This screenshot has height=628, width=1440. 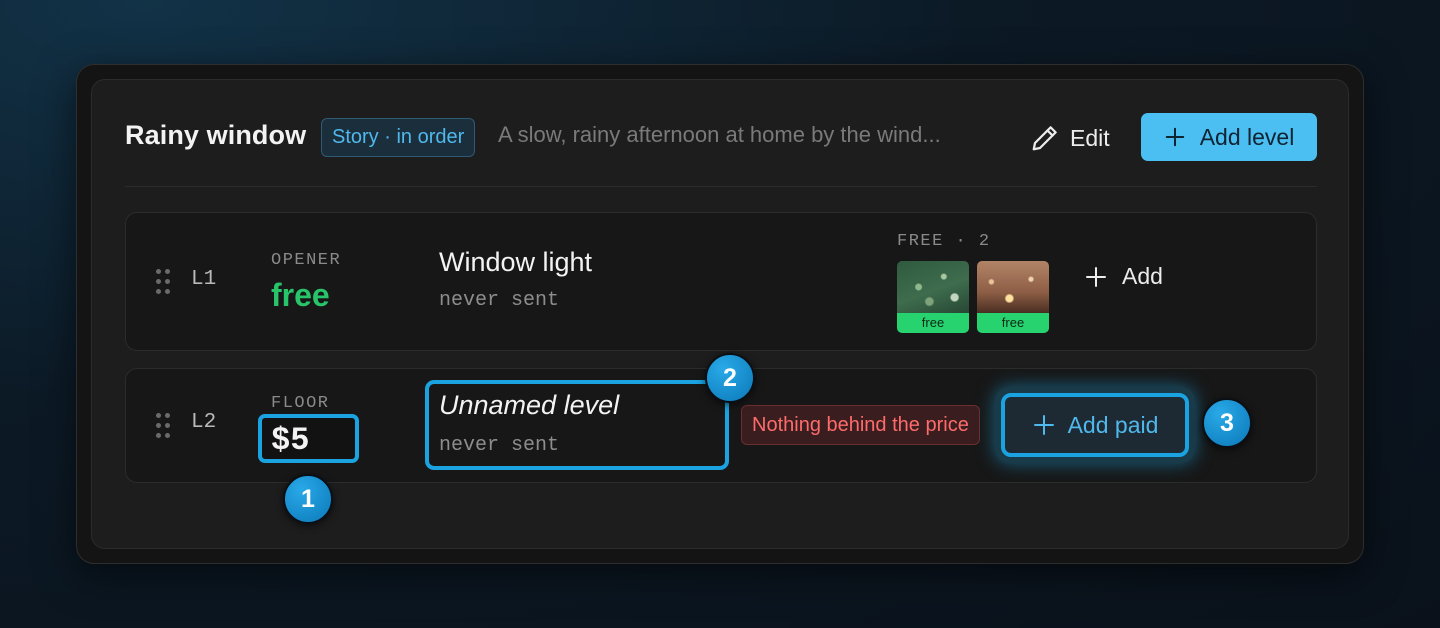 I want to click on level-id: L1, so click(x=204, y=279).